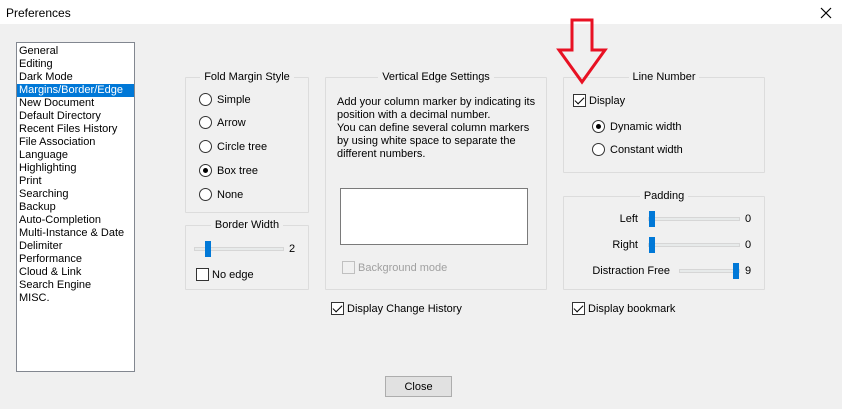 The image size is (842, 409). Describe the element at coordinates (247, 225) in the screenshot. I see `border-width-title: Border Width` at that location.